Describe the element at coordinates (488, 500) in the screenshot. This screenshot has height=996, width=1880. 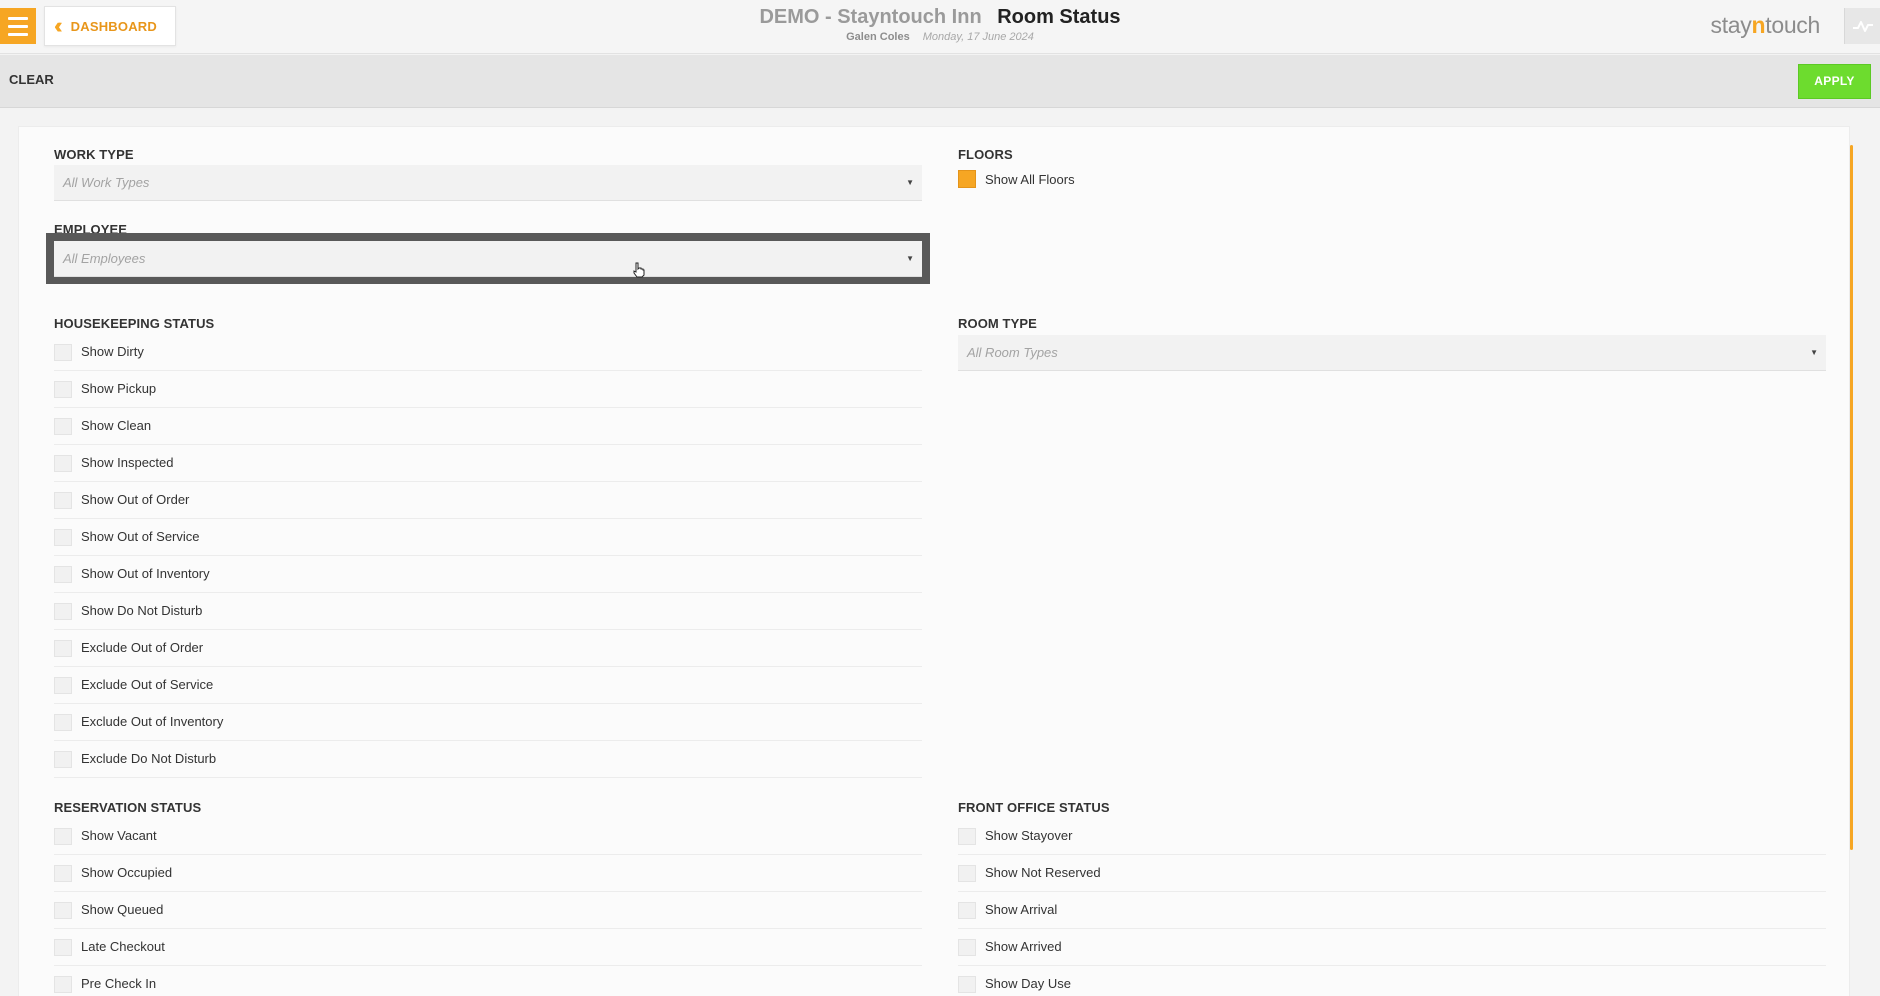
I see `show-out-of-order-checkbox: Show Out of Order` at that location.